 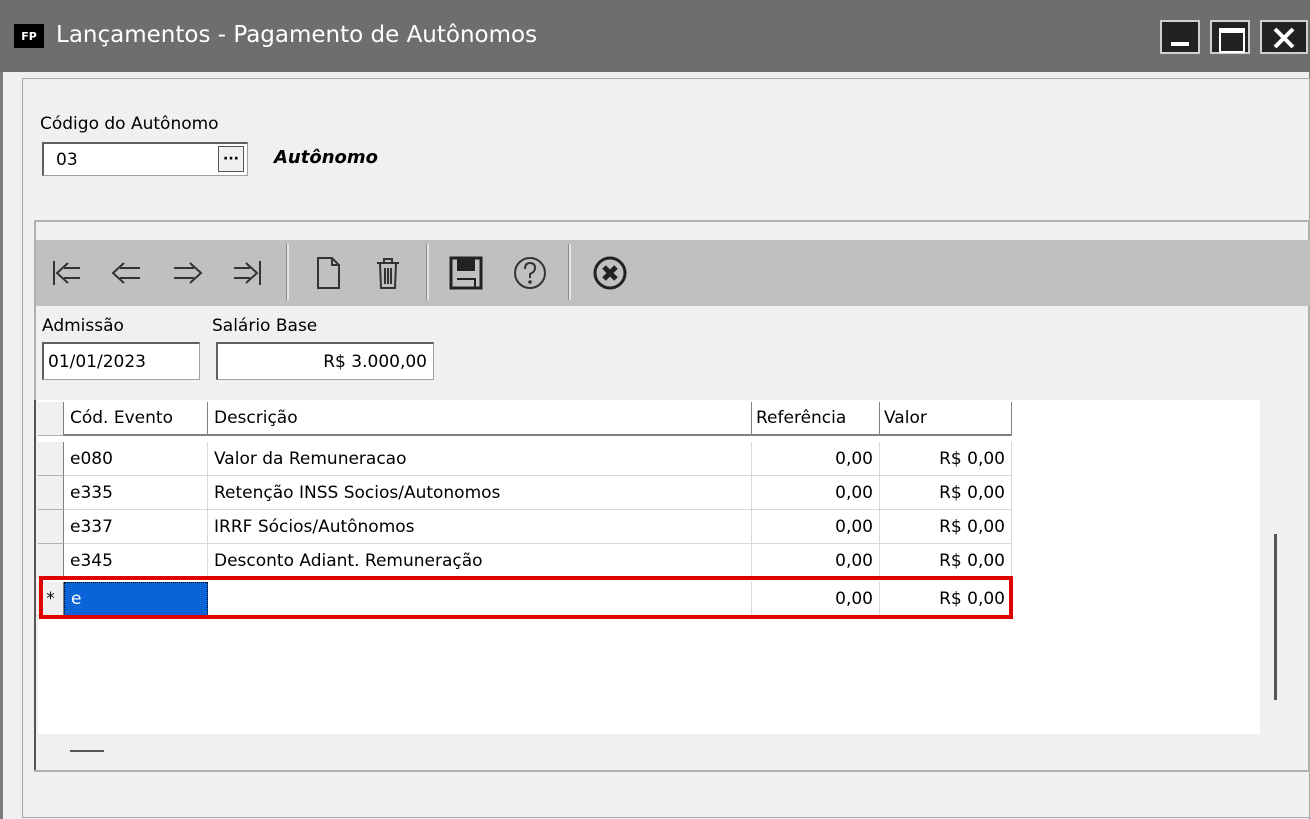 I want to click on salario-base-input: R$ 3.000,00, so click(x=325, y=361).